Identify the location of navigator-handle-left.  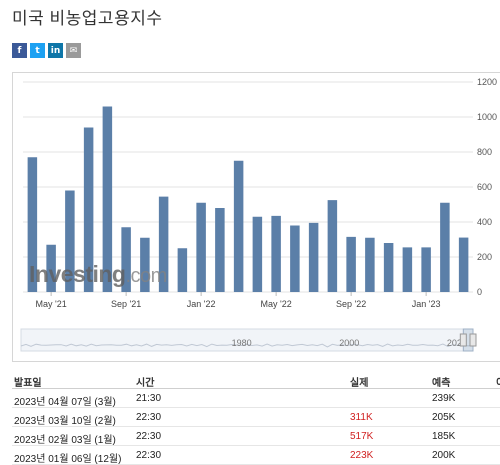
(463, 340).